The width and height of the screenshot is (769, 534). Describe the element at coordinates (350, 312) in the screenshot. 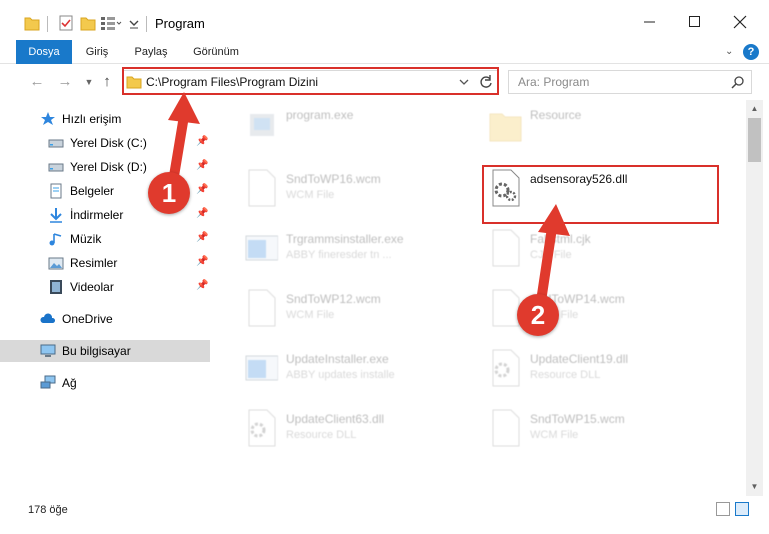

I see `file-item: SndToWP12.wcm WCM File` at that location.